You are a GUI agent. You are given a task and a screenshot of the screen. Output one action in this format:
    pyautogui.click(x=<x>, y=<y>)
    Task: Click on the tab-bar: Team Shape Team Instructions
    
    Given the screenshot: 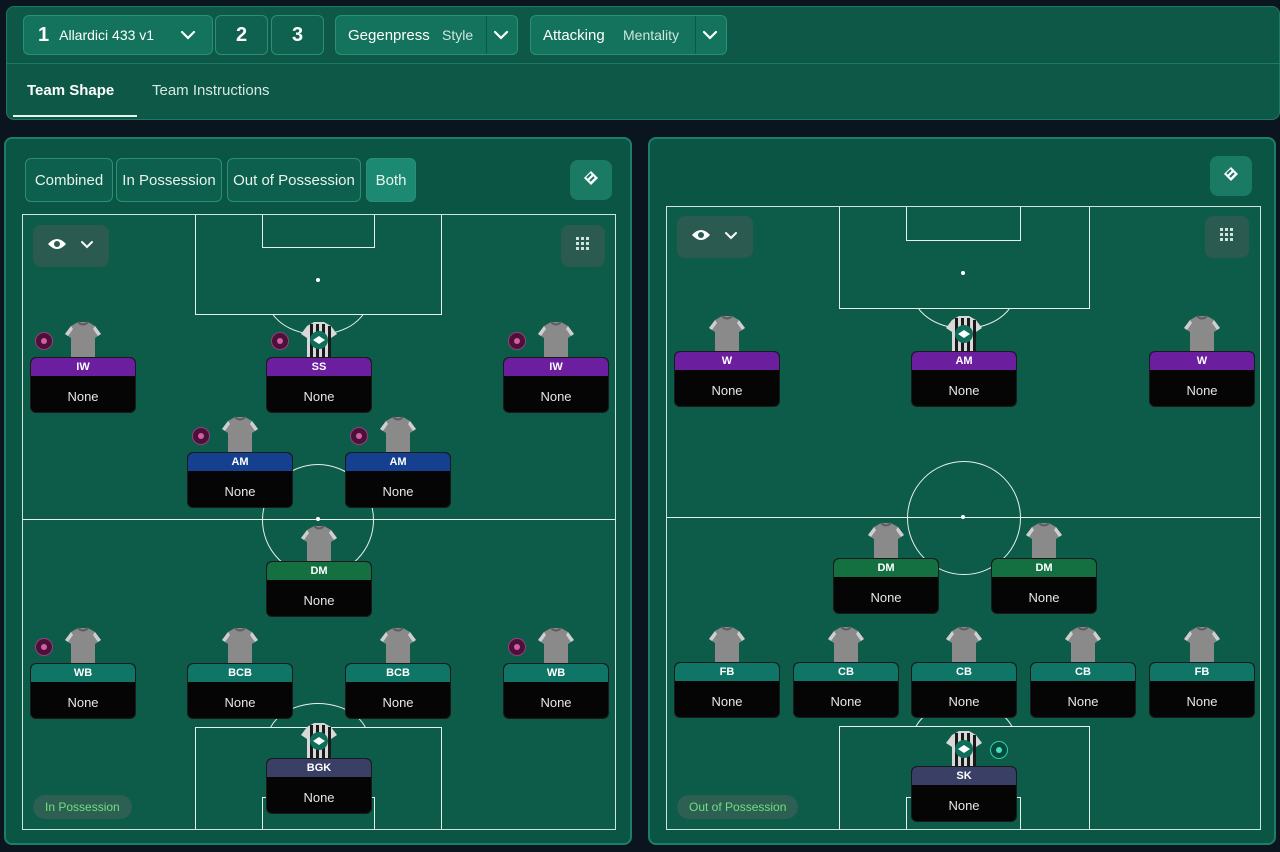 What is the action you would take?
    pyautogui.click(x=643, y=92)
    